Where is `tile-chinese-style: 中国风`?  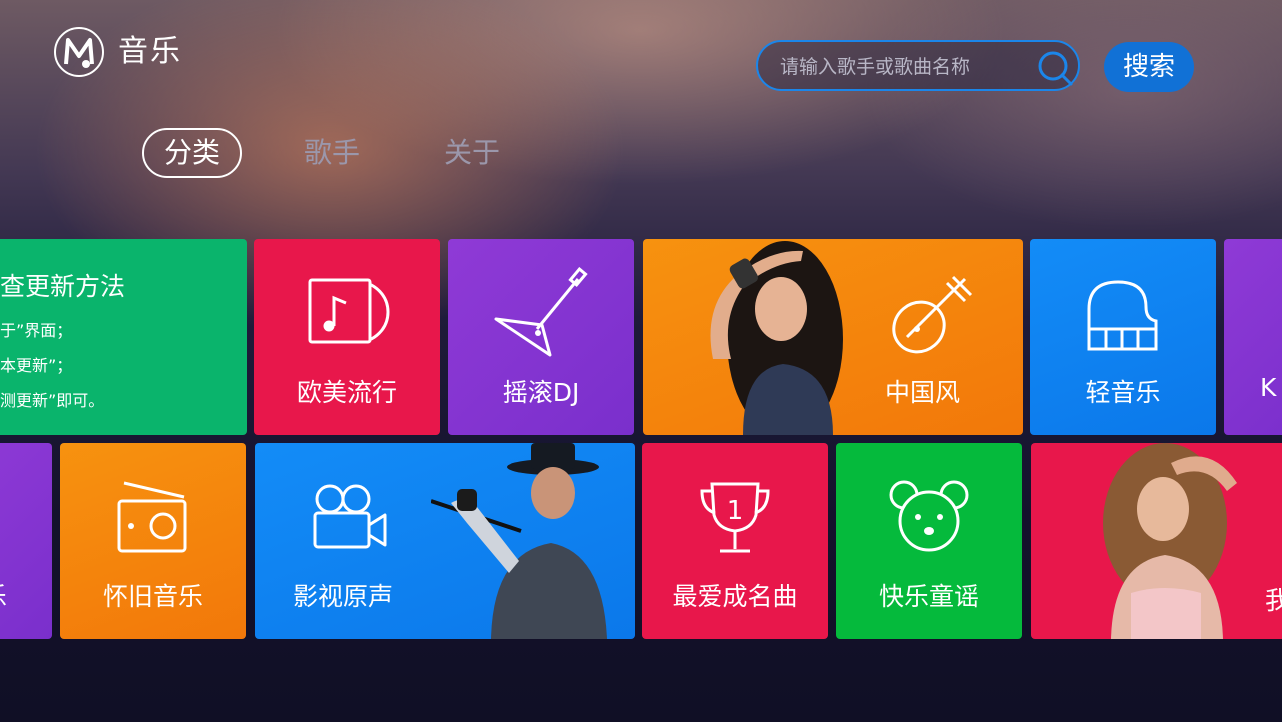
tile-chinese-style: 中国风 is located at coordinates (833, 337).